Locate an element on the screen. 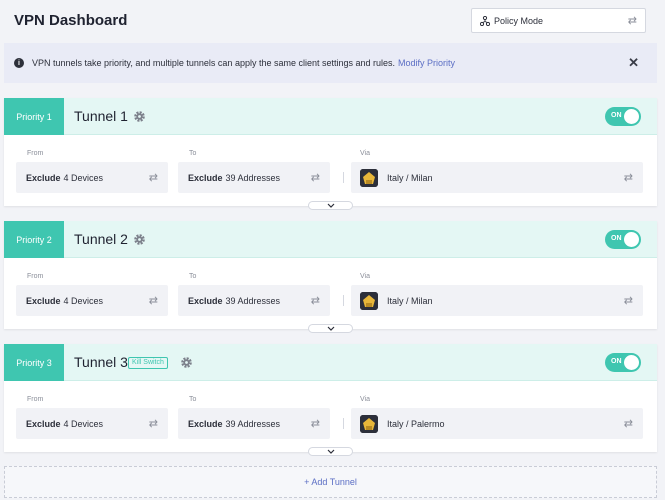  modify-priority-link: Modify Priority is located at coordinates (426, 63).